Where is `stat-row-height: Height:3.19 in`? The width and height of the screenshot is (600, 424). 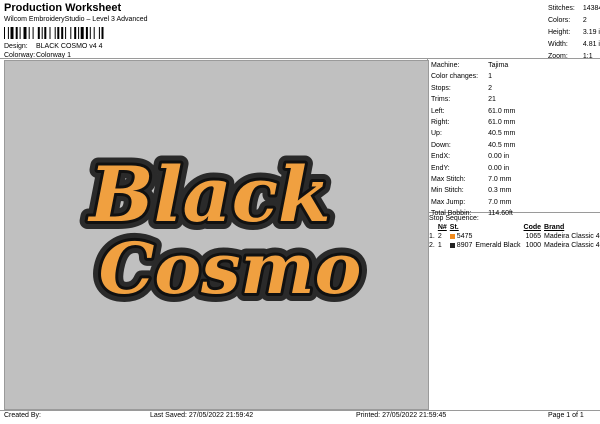 stat-row-height: Height:3.19 in is located at coordinates (574, 32).